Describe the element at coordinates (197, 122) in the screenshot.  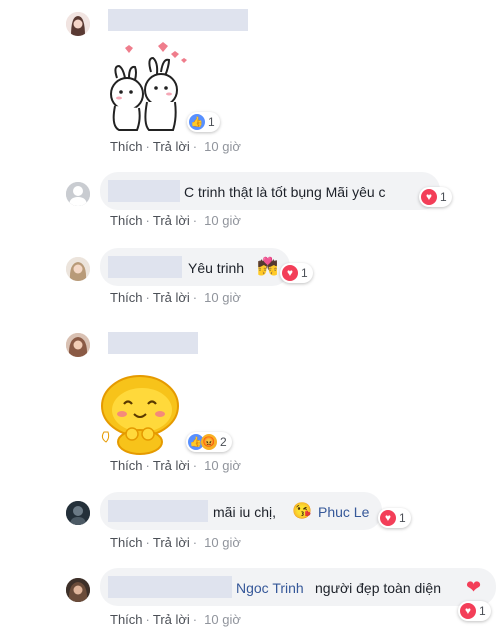
I see `like-reaction-icon: 👍` at that location.